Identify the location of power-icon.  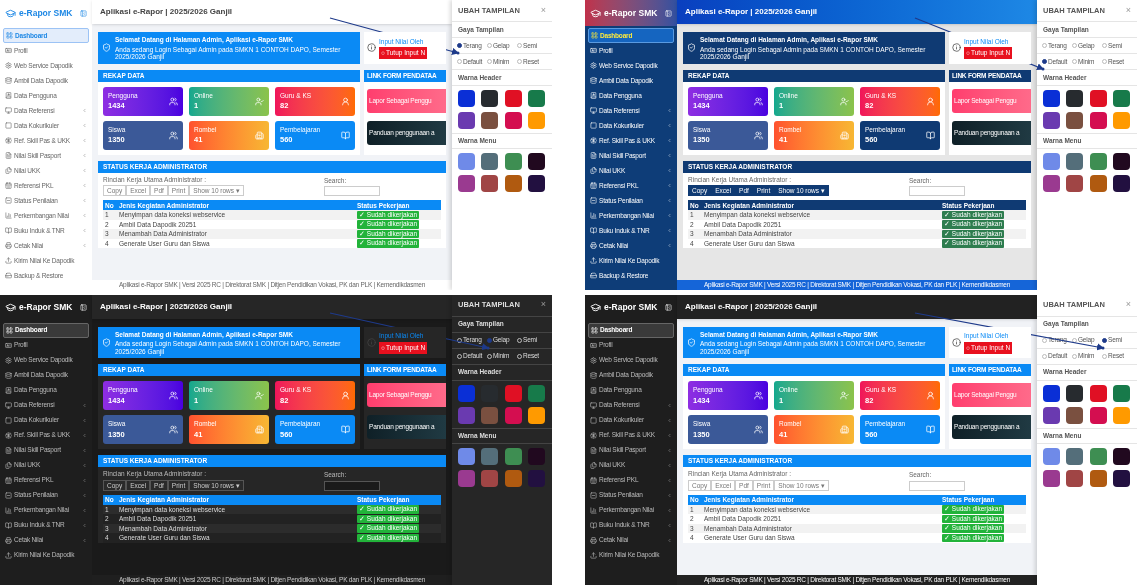
(968, 53).